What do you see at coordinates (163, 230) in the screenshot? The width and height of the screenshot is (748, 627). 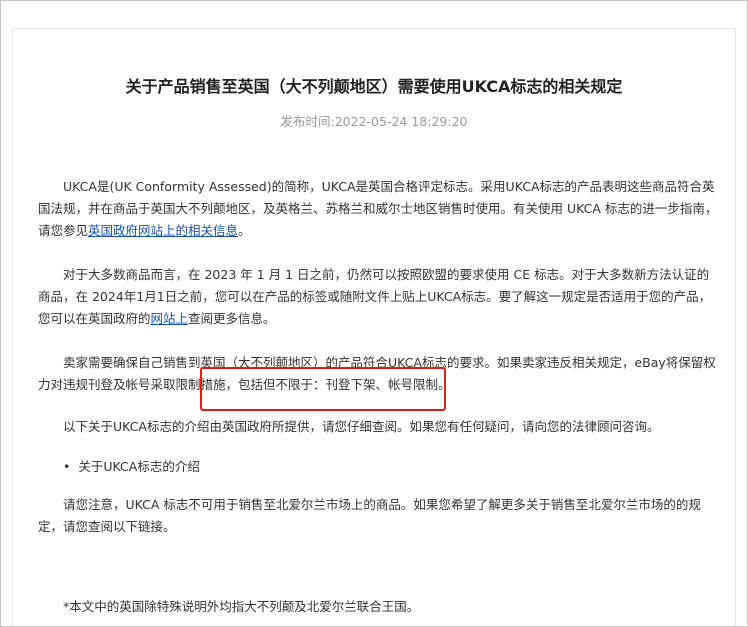 I see `uk-gov-info-link: 英国政府网站上的相关信息` at bounding box center [163, 230].